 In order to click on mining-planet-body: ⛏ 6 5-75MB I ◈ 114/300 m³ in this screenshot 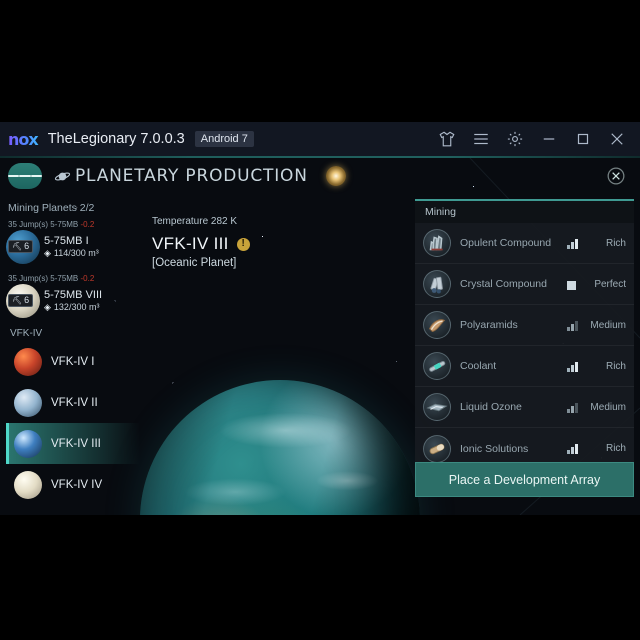, I will do `click(73, 247)`.